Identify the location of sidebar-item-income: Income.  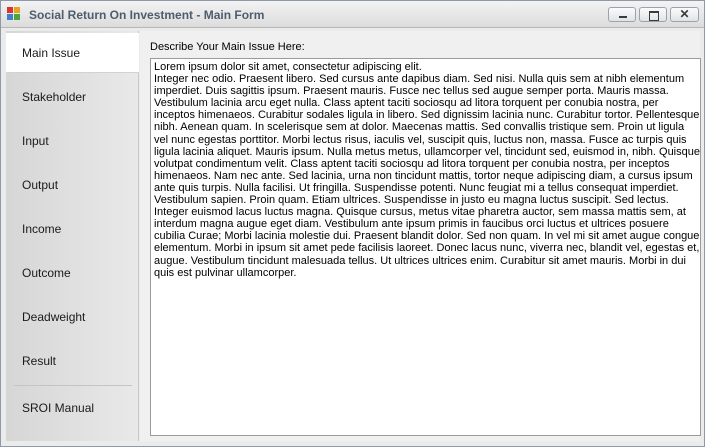
(72, 229).